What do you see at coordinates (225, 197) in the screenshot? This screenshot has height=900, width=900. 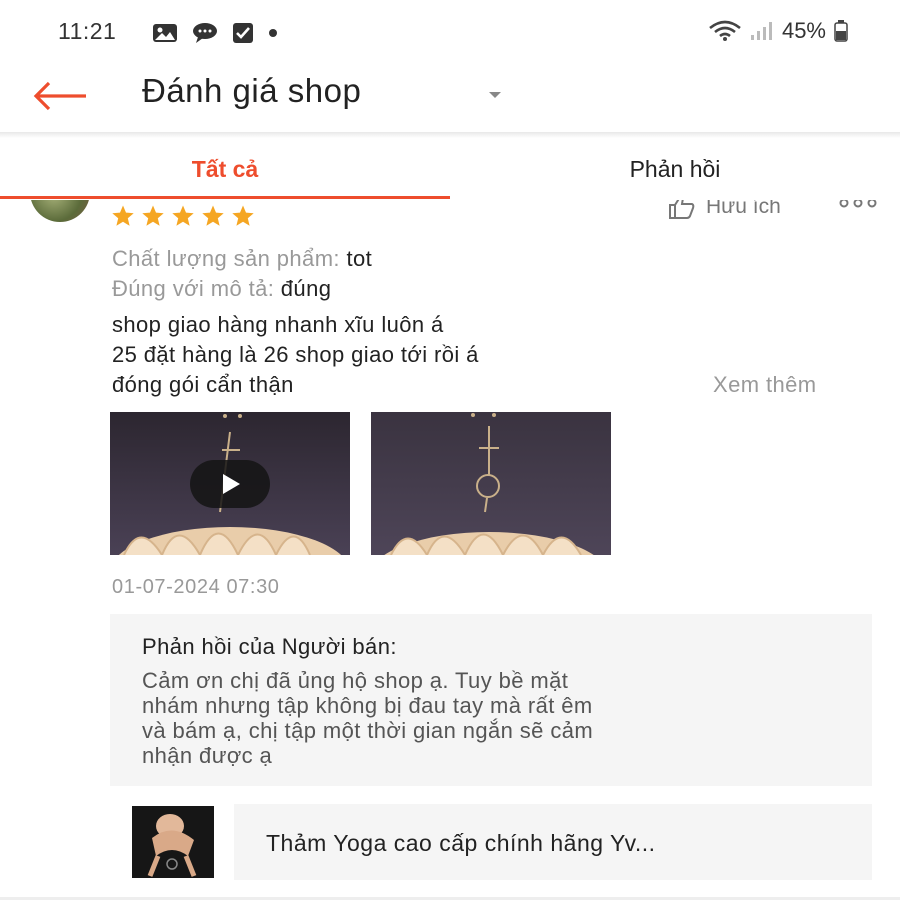 I see `active-tab-indicator` at bounding box center [225, 197].